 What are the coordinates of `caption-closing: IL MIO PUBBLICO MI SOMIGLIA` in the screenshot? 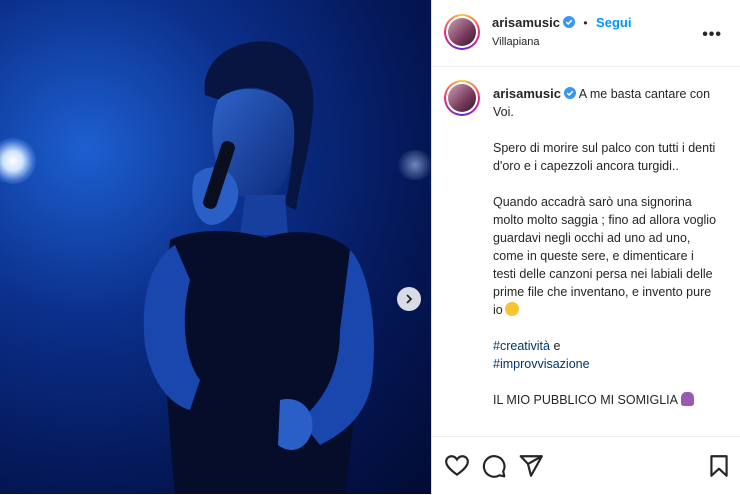 It's located at (585, 400).